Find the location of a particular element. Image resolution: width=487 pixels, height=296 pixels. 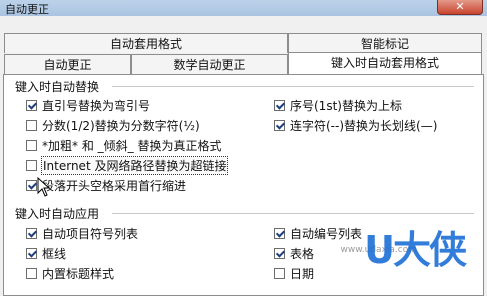

option-label: *加粗* 和 _倾斜_ 替换为真正格式 is located at coordinates (132, 145).